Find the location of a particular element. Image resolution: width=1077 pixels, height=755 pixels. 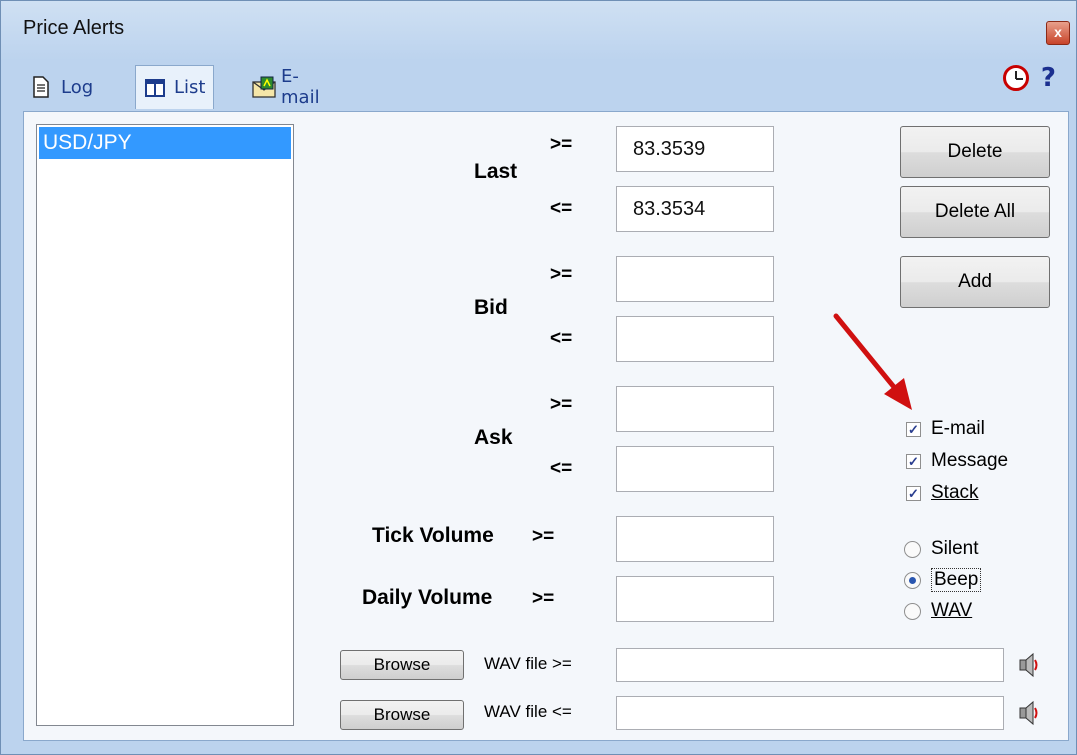

ask-ge-operator: >= is located at coordinates (561, 404).